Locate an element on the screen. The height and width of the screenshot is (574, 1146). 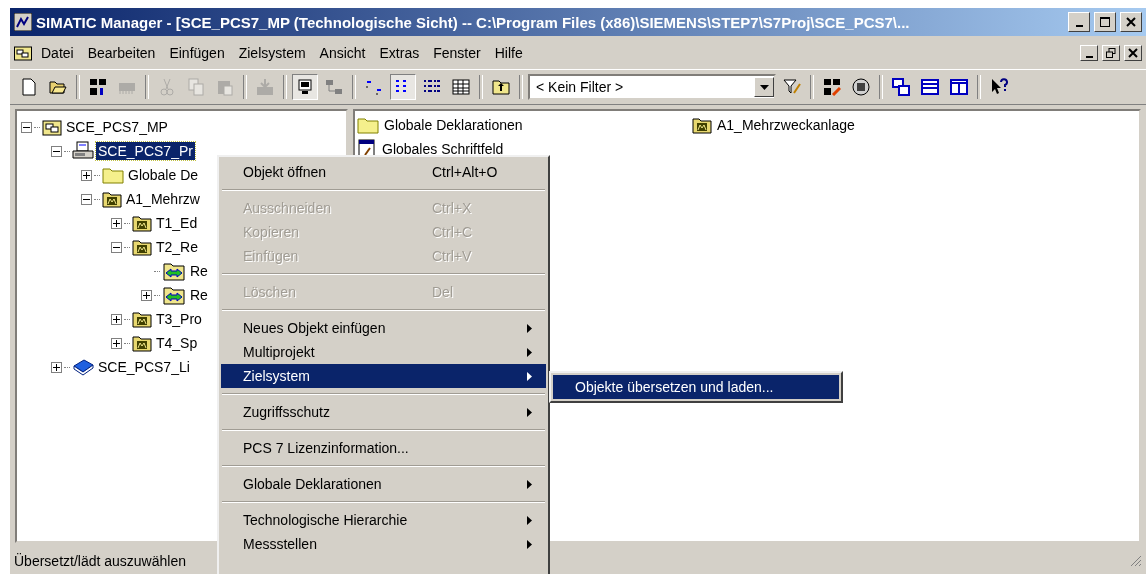
menu-item: Bearbeiten is located at coordinates (121, 53).